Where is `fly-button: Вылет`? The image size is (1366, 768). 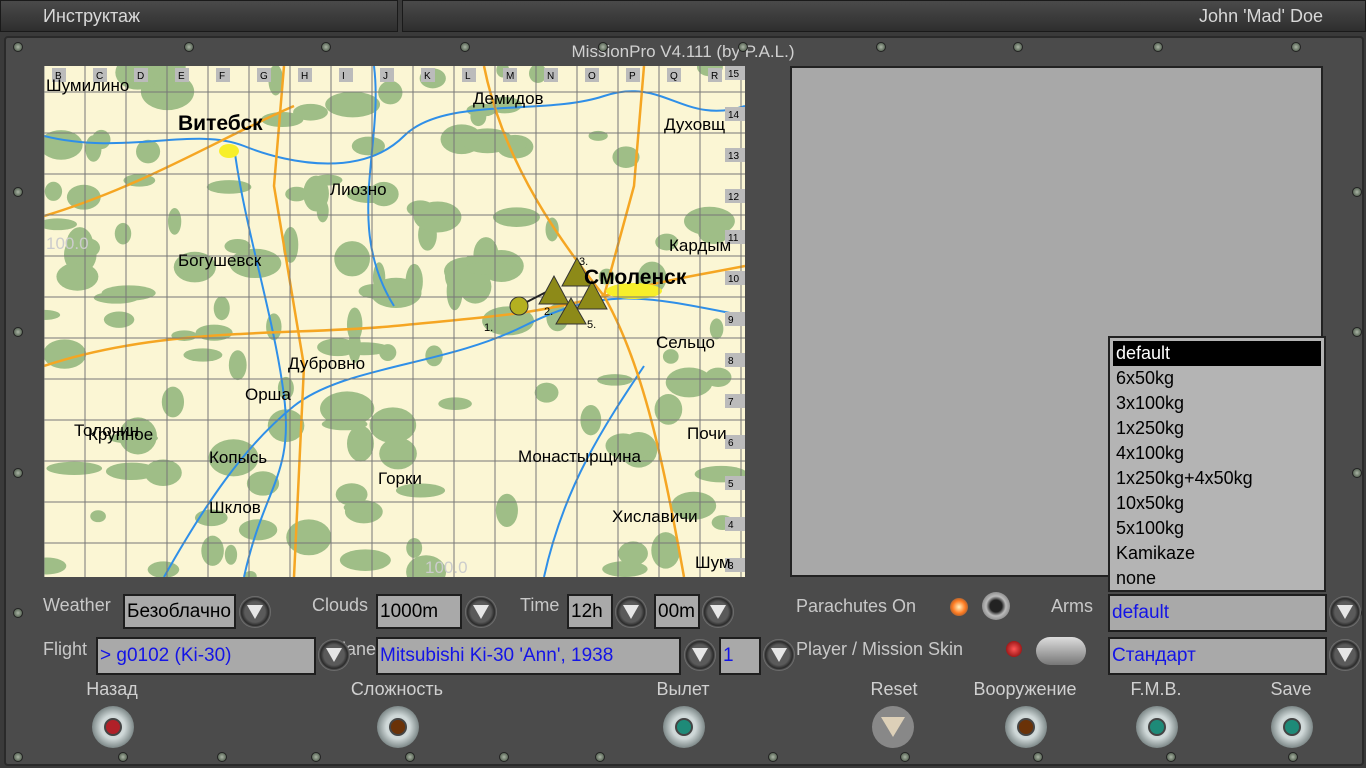
fly-button: Вылет is located at coordinates (683, 713).